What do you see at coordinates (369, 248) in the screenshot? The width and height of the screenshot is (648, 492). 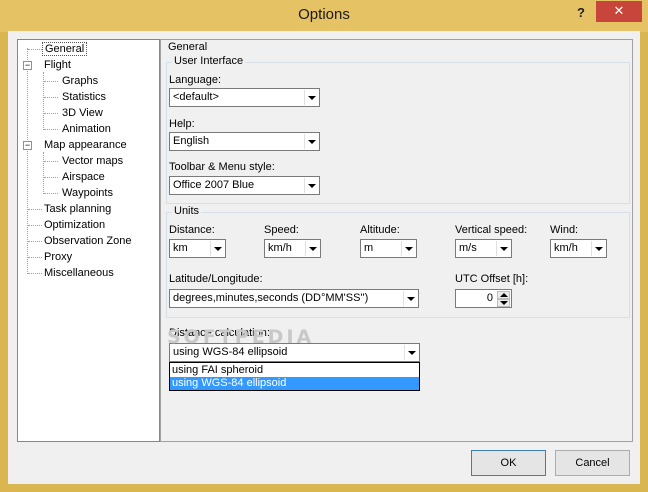 I see `altitude-unit-value: m` at bounding box center [369, 248].